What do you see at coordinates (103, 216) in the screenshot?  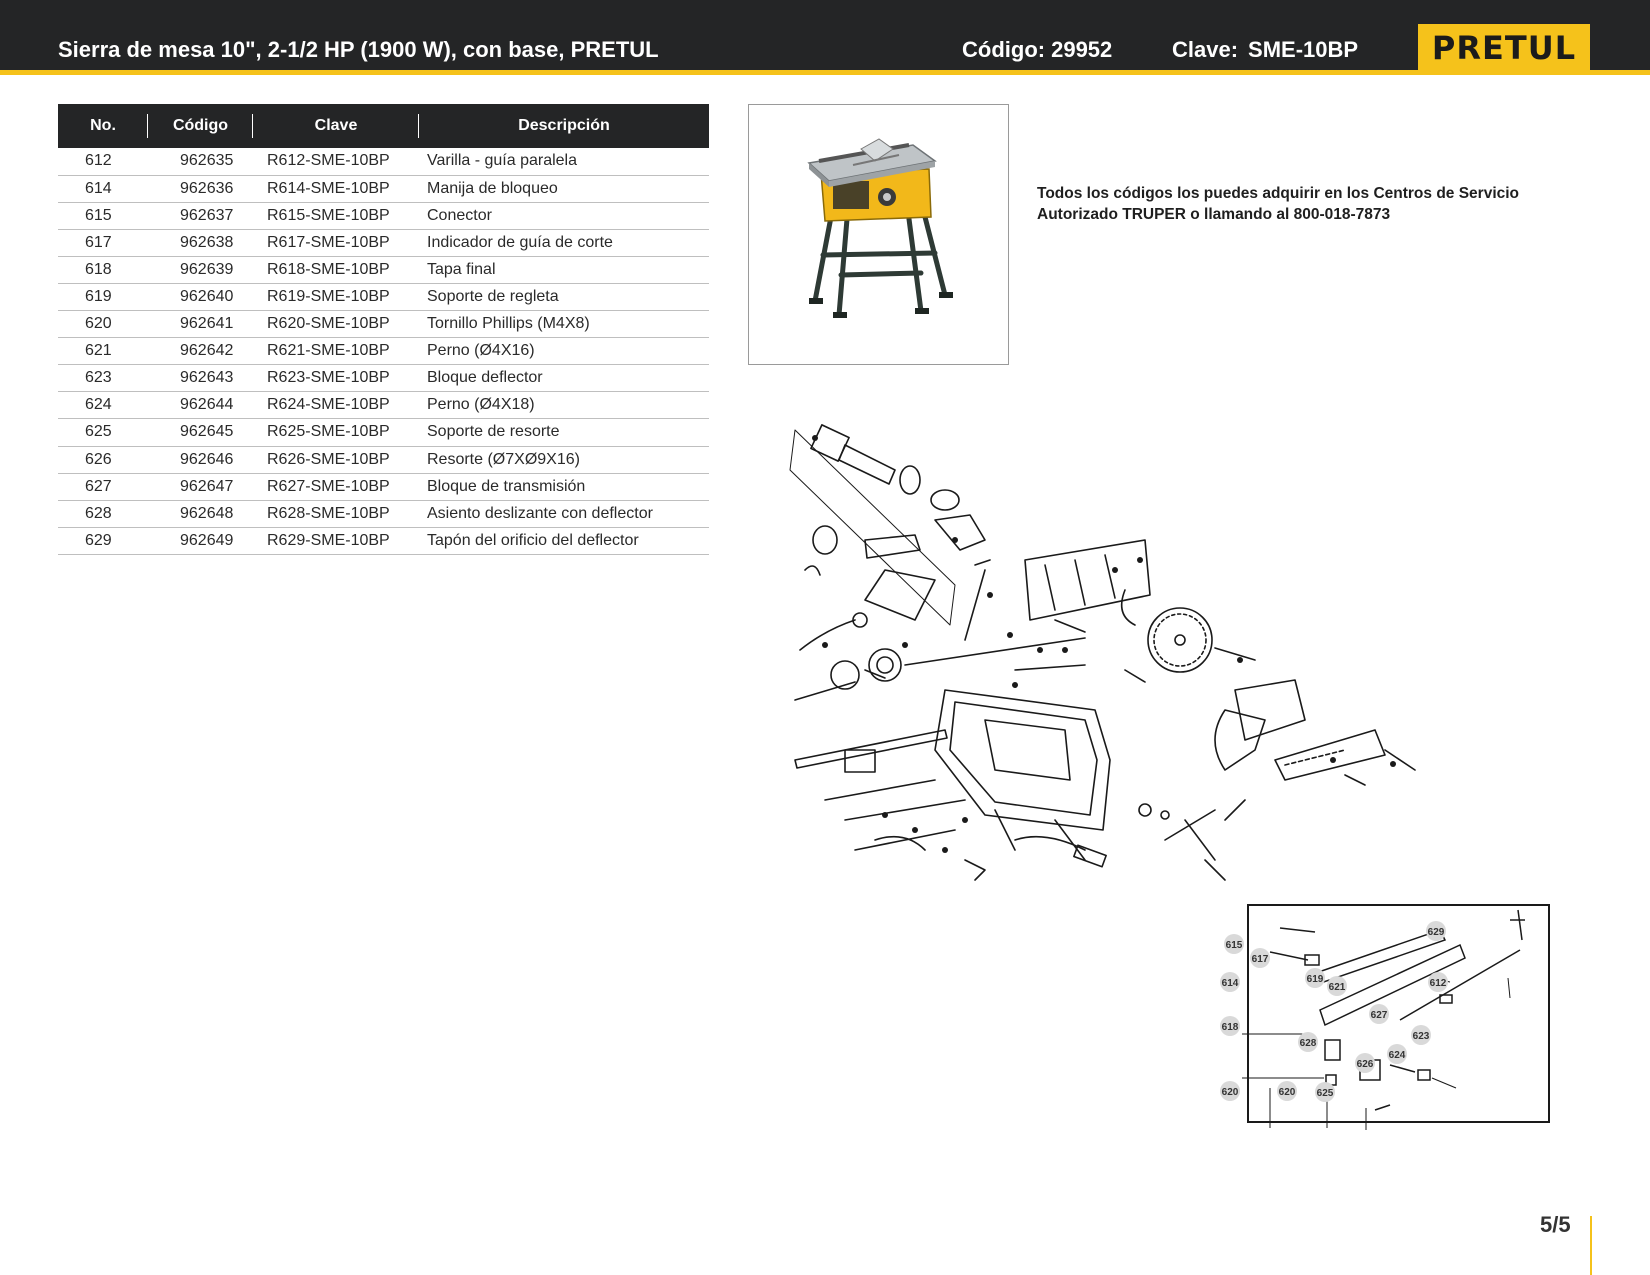 I see `cell-no: 615` at bounding box center [103, 216].